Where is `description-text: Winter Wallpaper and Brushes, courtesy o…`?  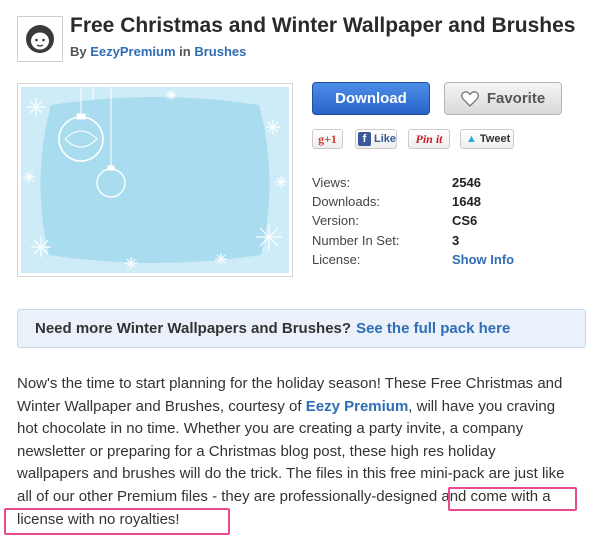 description-text: Winter Wallpaper and Brushes, courtesy o… is located at coordinates (161, 406).